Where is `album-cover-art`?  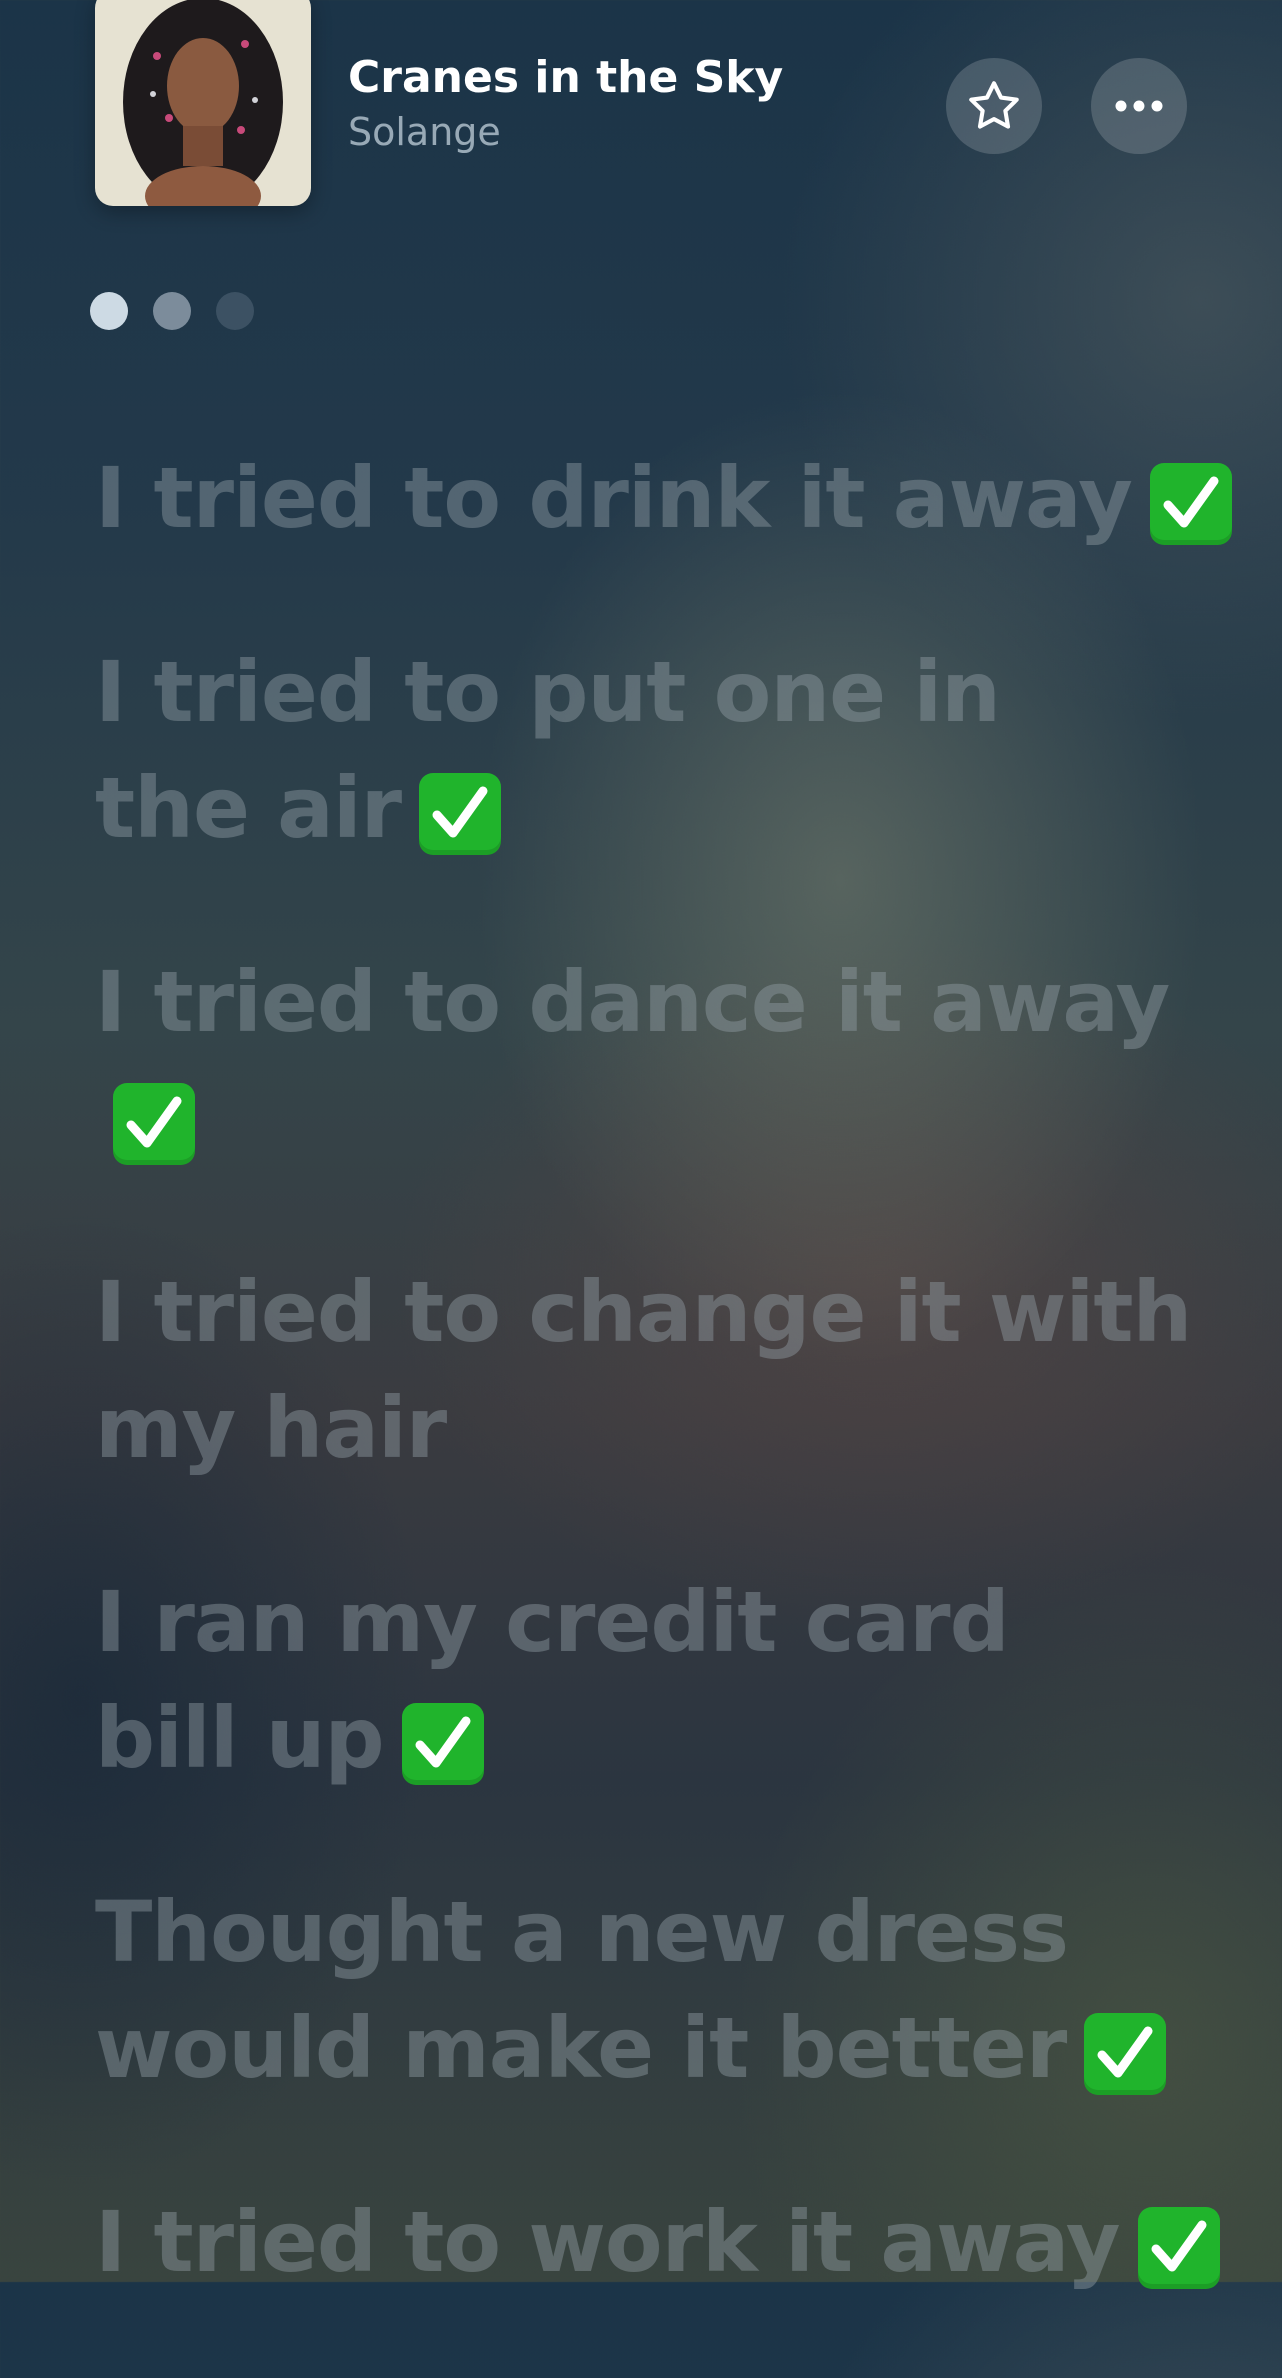
album-cover-art is located at coordinates (203, 103).